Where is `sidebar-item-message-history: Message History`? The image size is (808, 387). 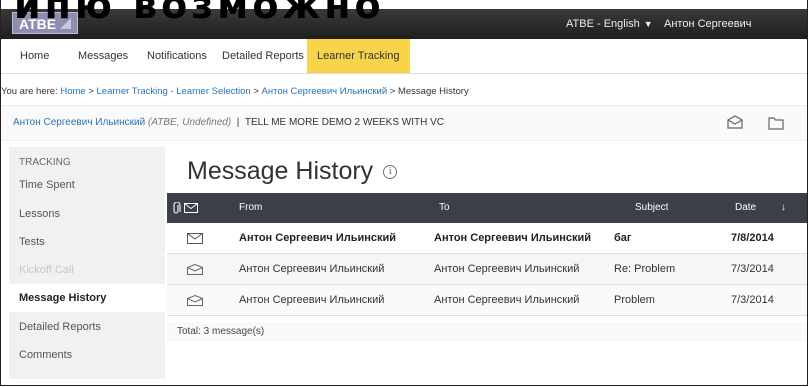 sidebar-item-message-history: Message History is located at coordinates (87, 298).